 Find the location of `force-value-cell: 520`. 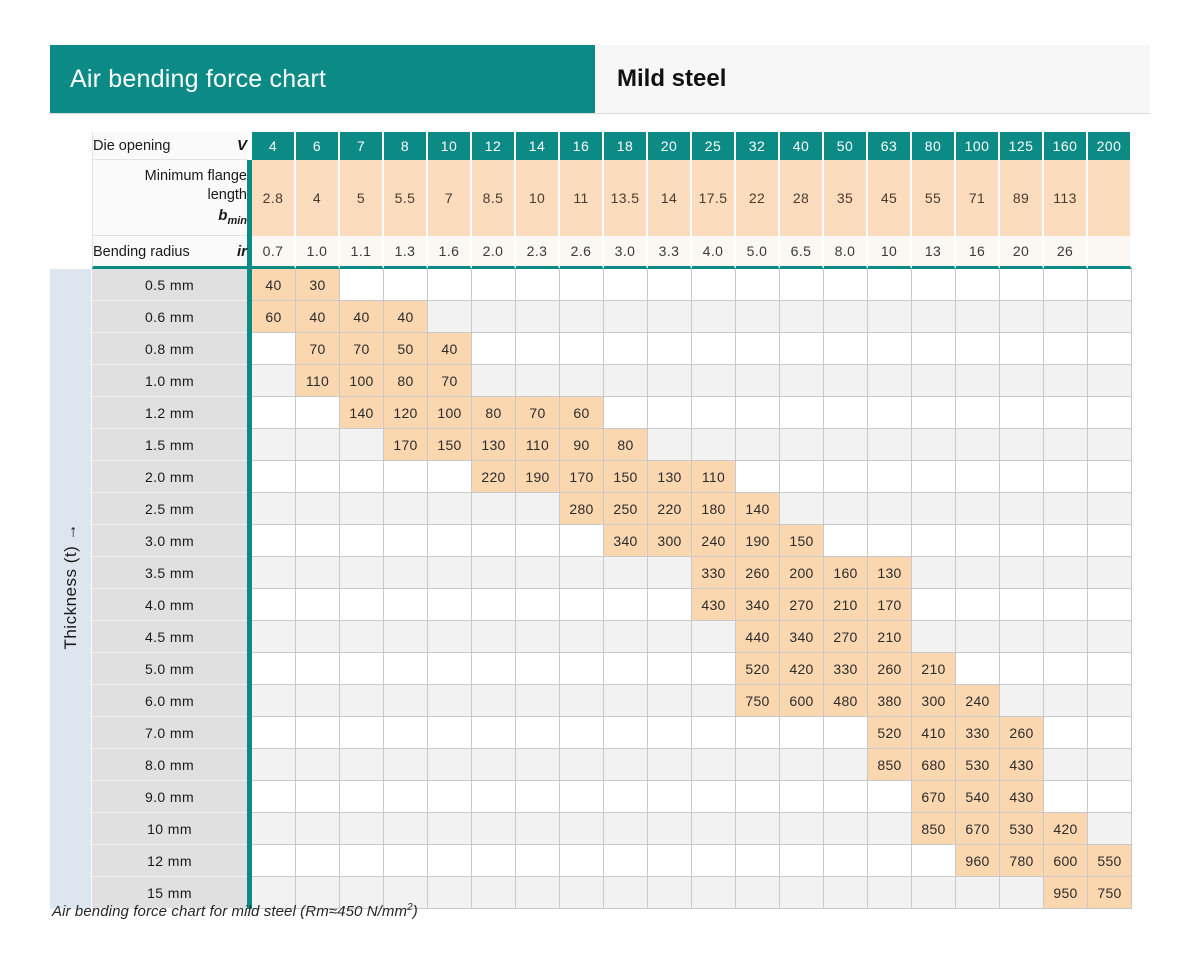

force-value-cell: 520 is located at coordinates (758, 669).